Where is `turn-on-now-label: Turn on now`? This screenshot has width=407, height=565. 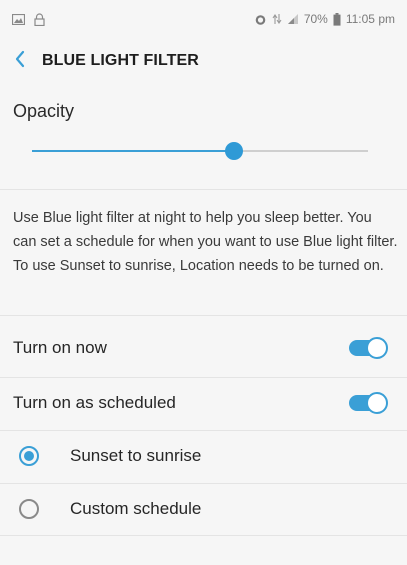
turn-on-now-label: Turn on now is located at coordinates (60, 347).